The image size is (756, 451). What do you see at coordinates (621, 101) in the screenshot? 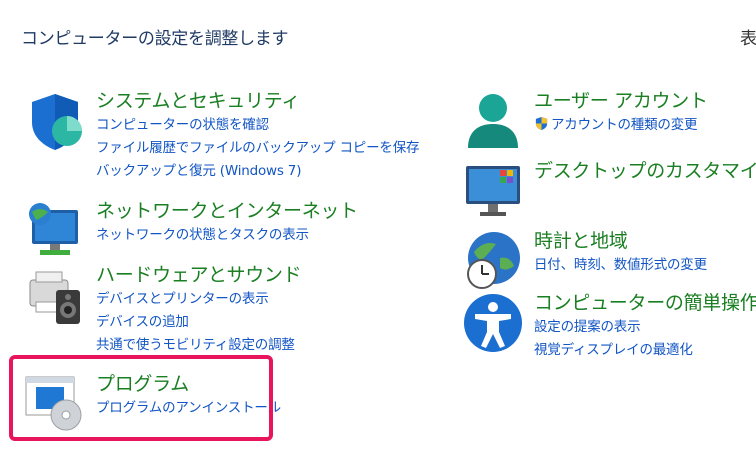
I see `user-accounts-title: ユーザー アカウント` at bounding box center [621, 101].